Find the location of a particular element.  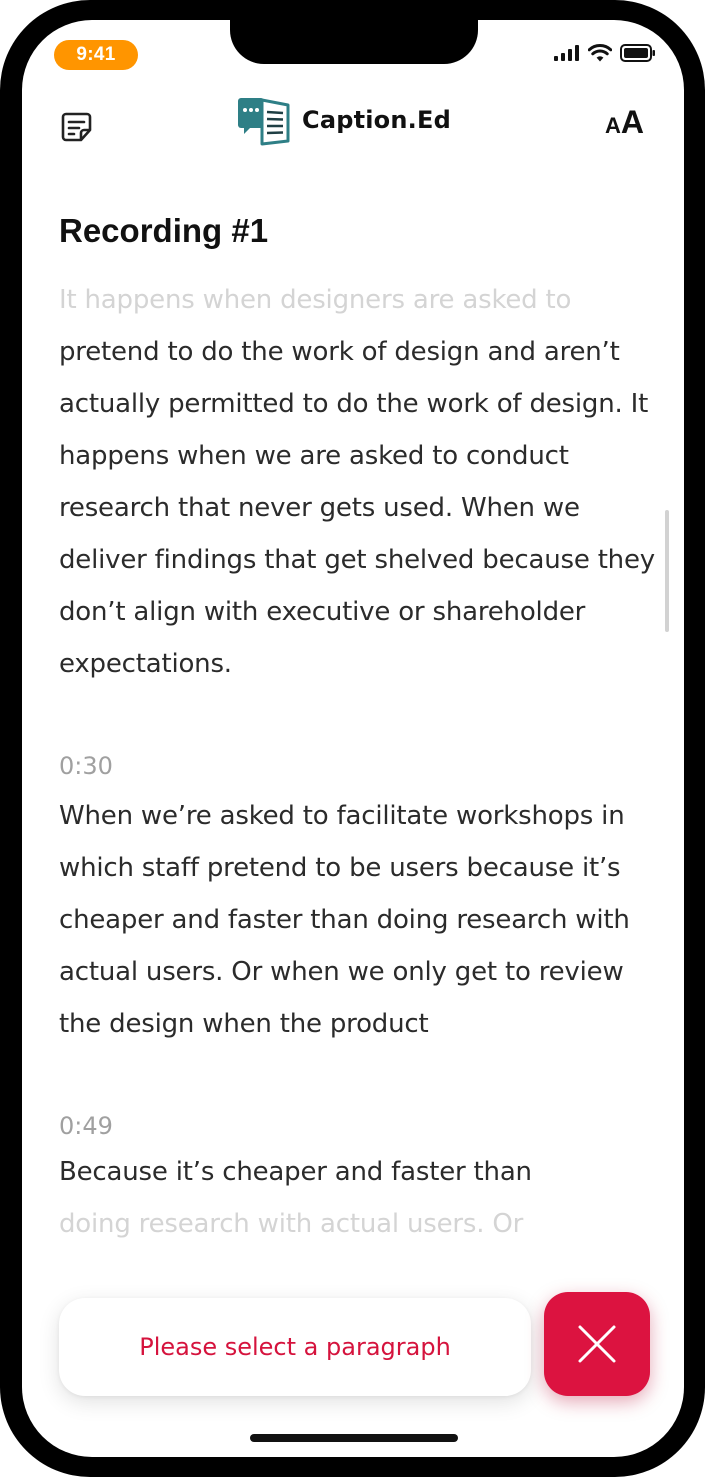

device-notch is located at coordinates (354, 42).